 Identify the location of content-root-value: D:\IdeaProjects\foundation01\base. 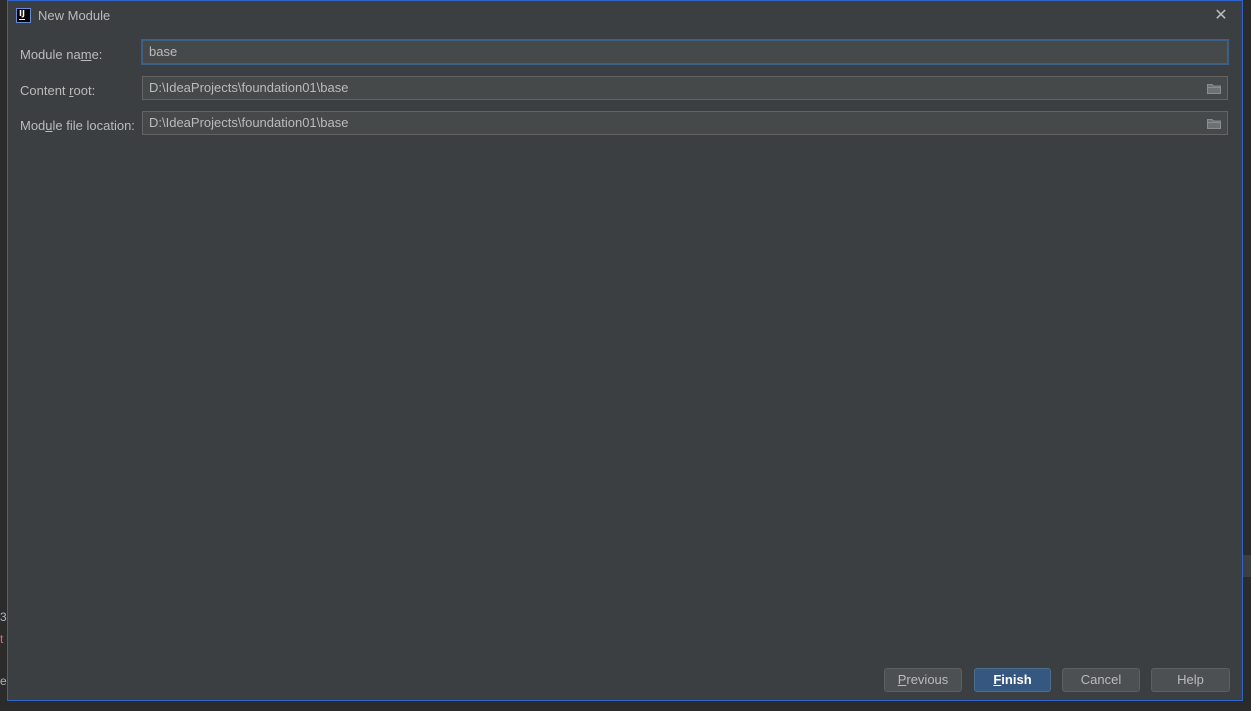
(249, 87).